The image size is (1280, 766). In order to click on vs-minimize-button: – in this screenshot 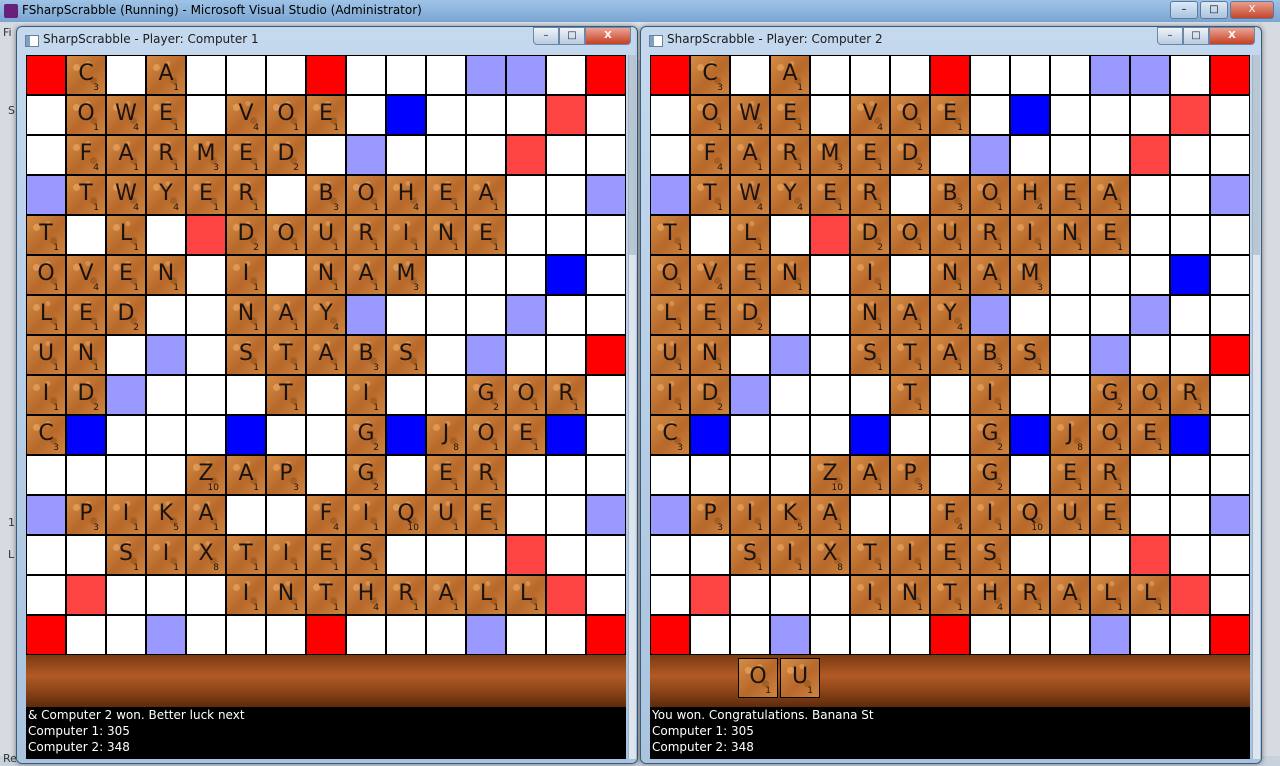, I will do `click(1184, 10)`.